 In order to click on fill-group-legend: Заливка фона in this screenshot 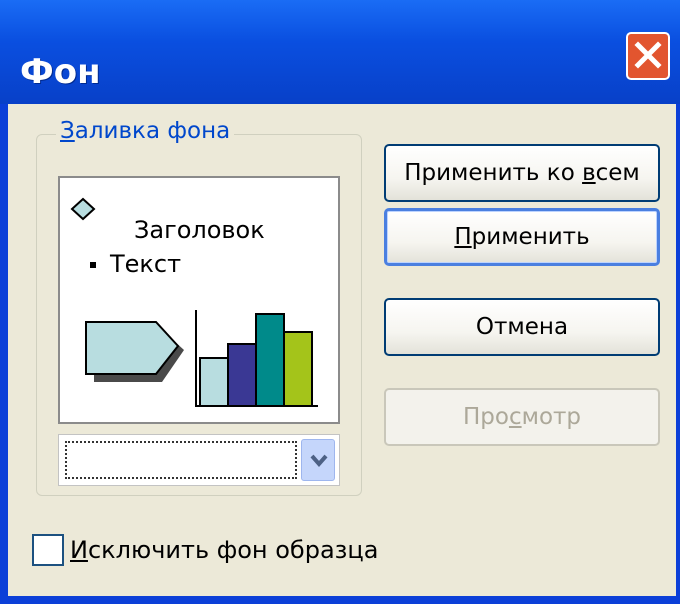, I will do `click(145, 131)`.